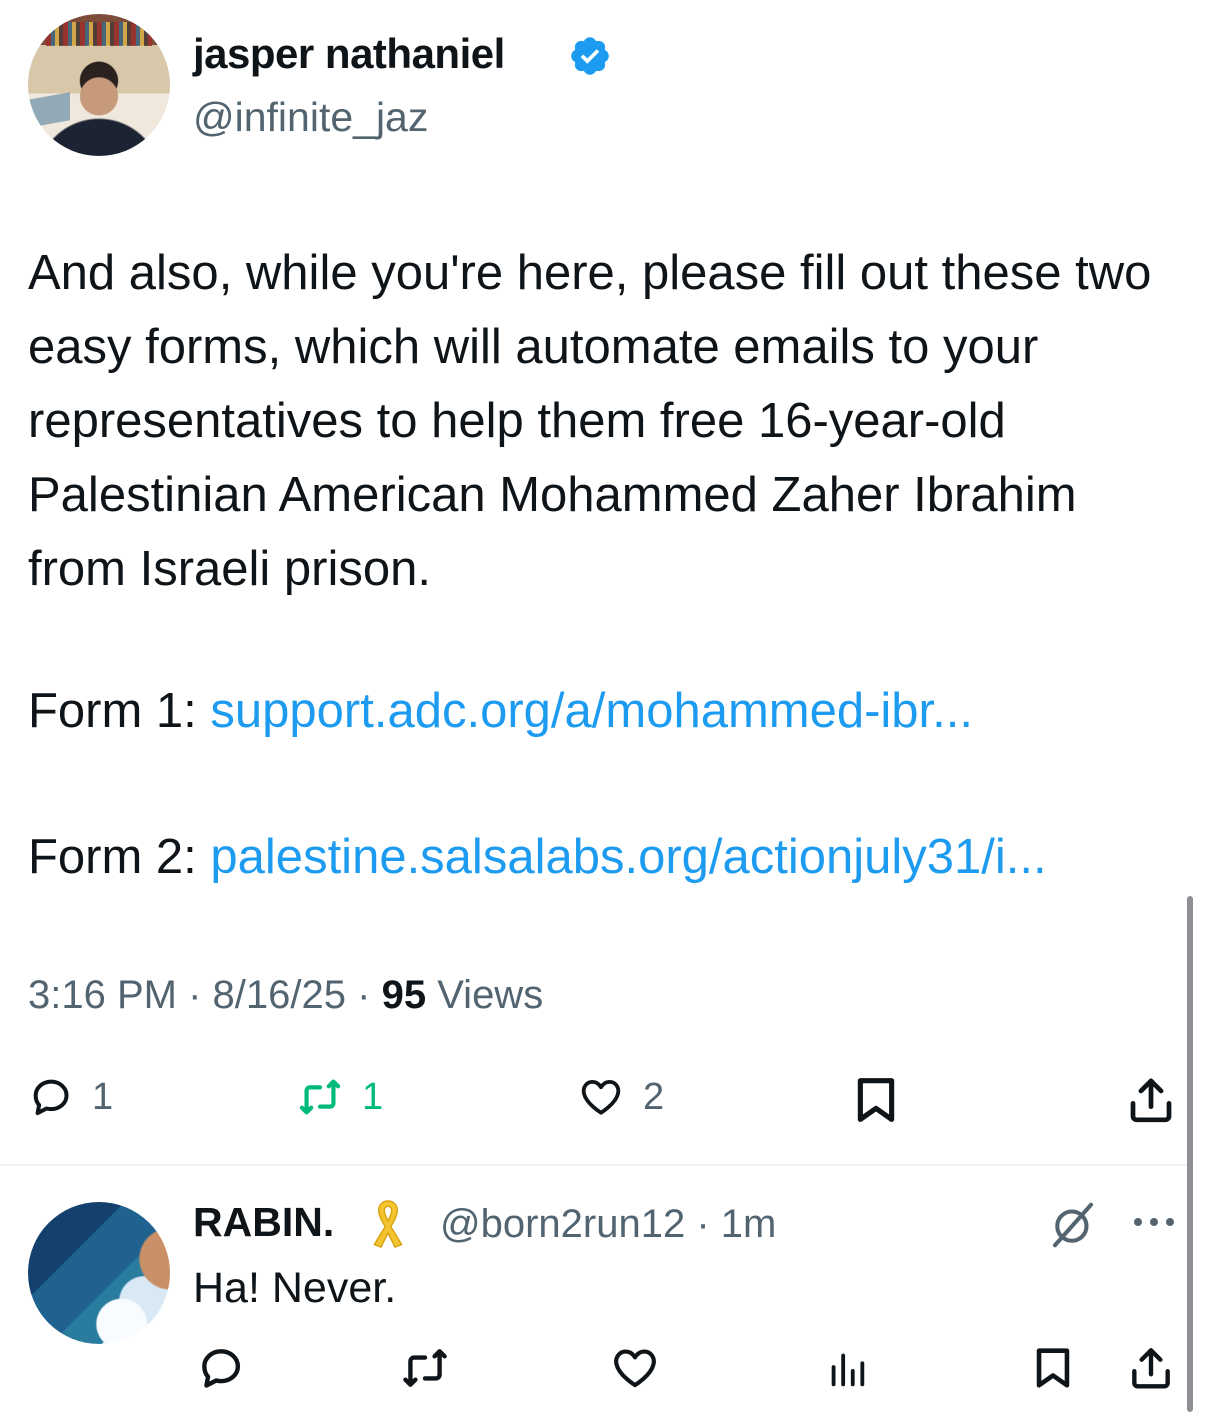 The height and width of the screenshot is (1412, 1206). Describe the element at coordinates (263, 1222) in the screenshot. I see `reply-author-name: RABIN.` at that location.